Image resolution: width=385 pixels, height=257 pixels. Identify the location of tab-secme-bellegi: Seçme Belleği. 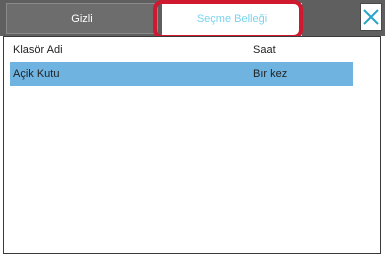
(232, 21).